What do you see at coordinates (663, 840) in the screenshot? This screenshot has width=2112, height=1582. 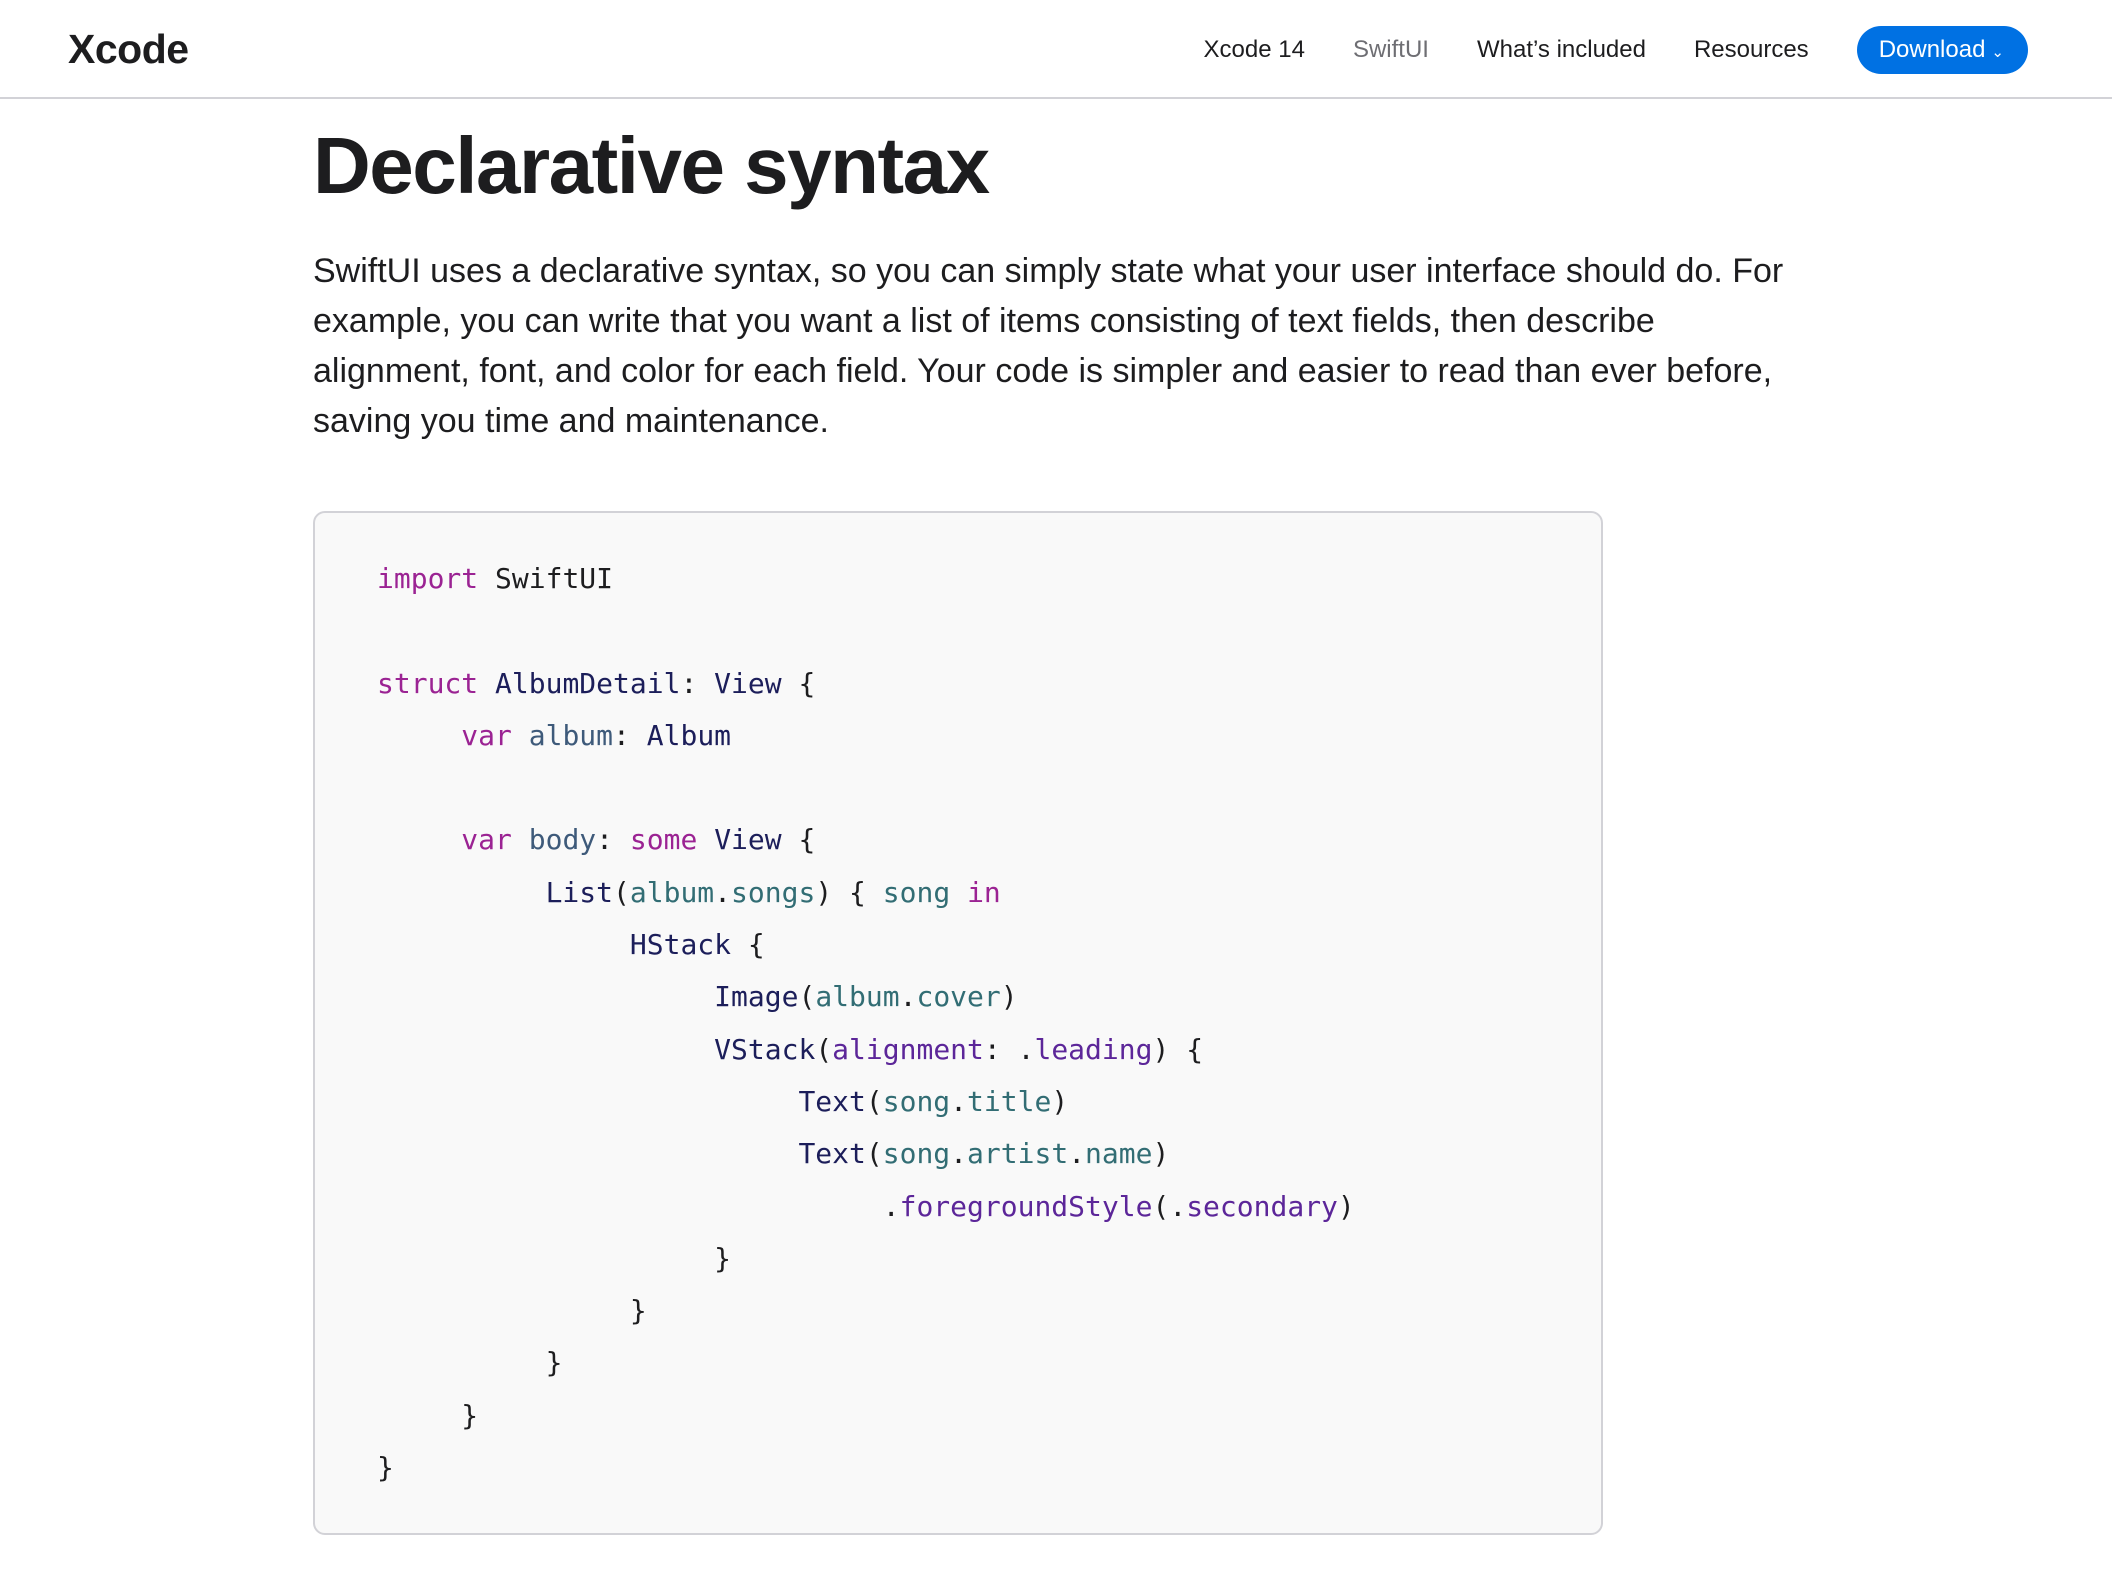 I see `code-token: some` at bounding box center [663, 840].